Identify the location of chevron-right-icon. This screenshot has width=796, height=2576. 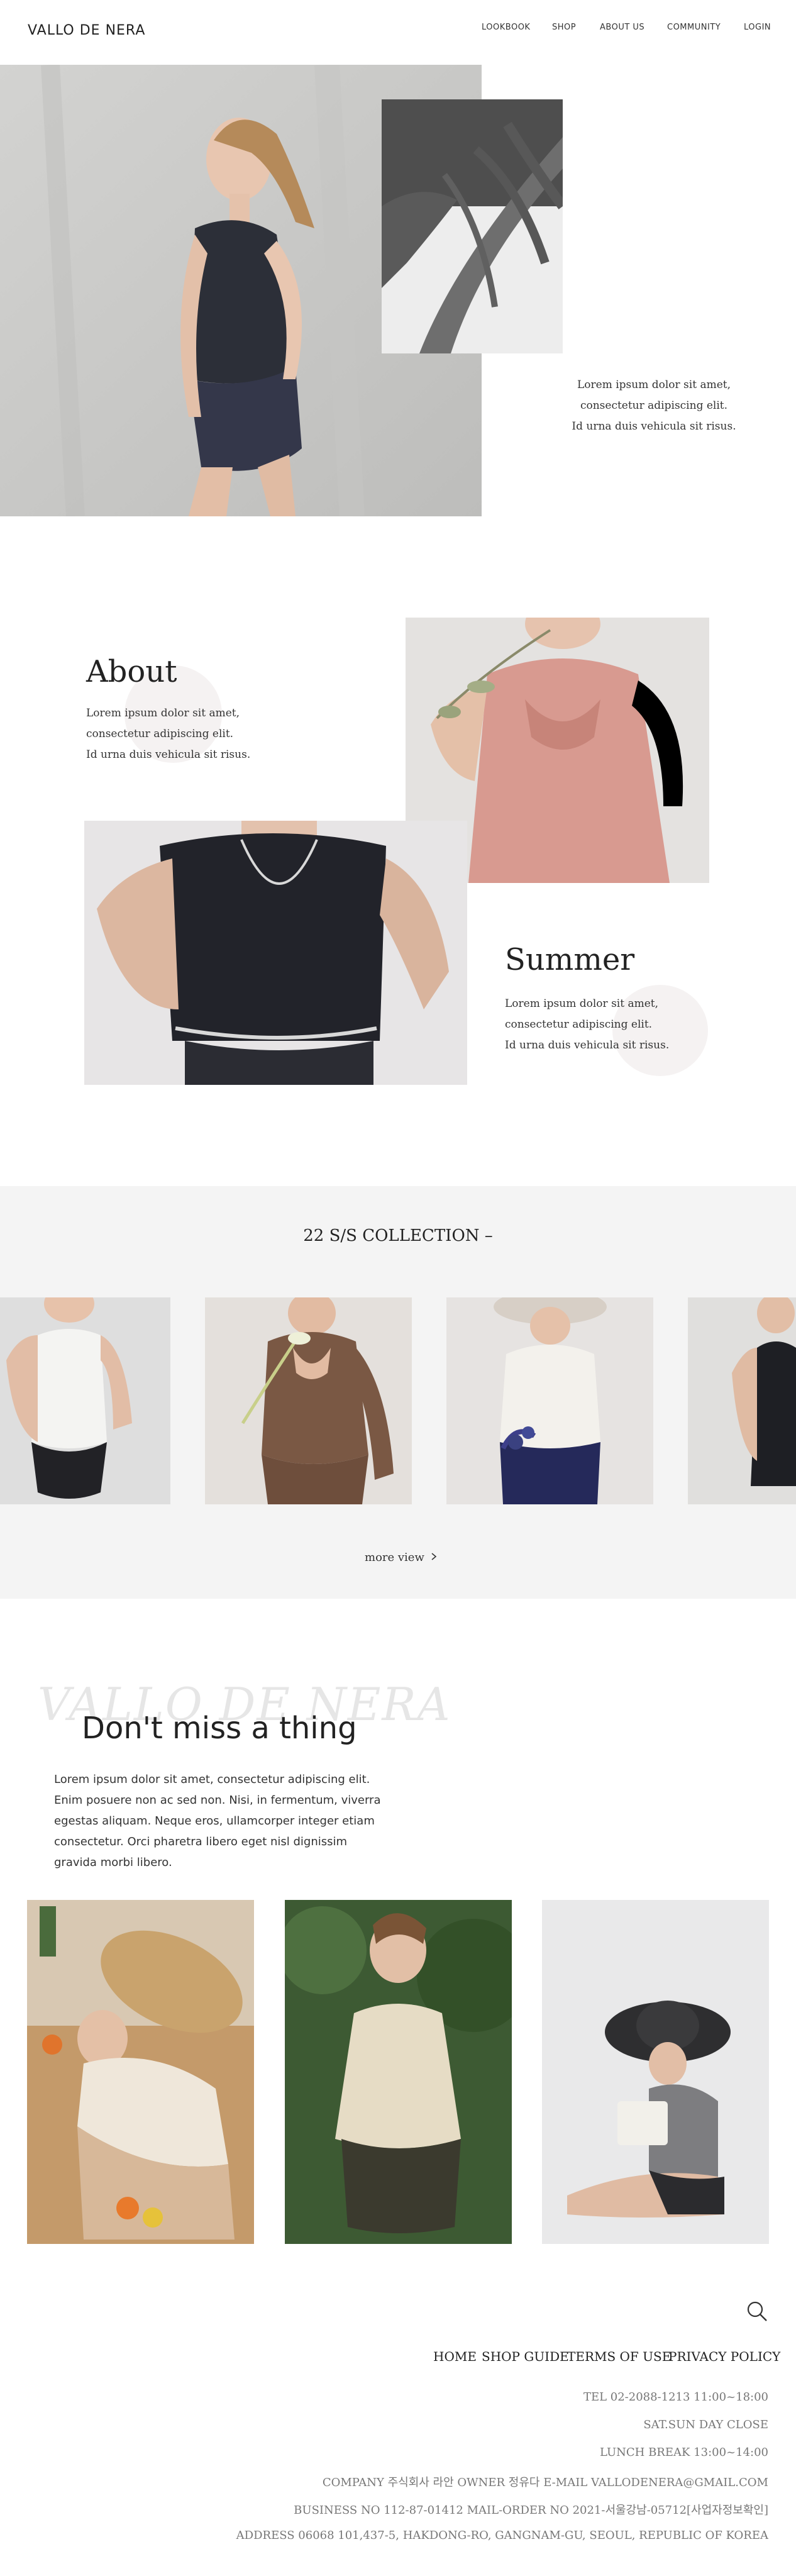
(434, 1557).